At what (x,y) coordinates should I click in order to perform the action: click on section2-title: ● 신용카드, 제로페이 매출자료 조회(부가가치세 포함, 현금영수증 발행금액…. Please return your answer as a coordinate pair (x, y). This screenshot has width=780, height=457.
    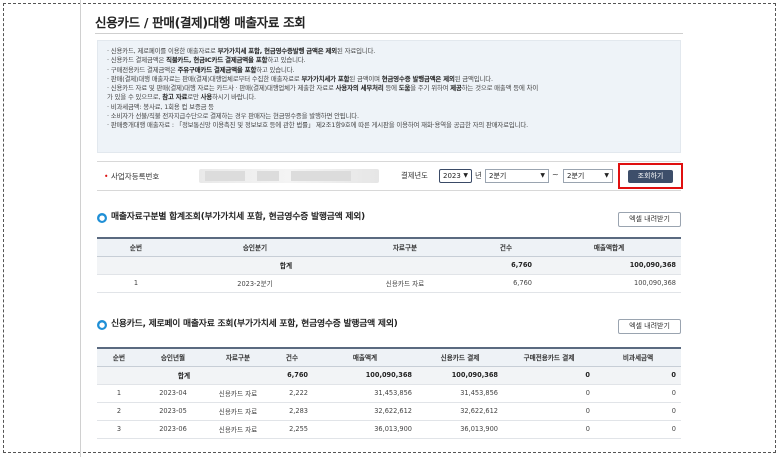
    Looking at the image, I should click on (247, 323).